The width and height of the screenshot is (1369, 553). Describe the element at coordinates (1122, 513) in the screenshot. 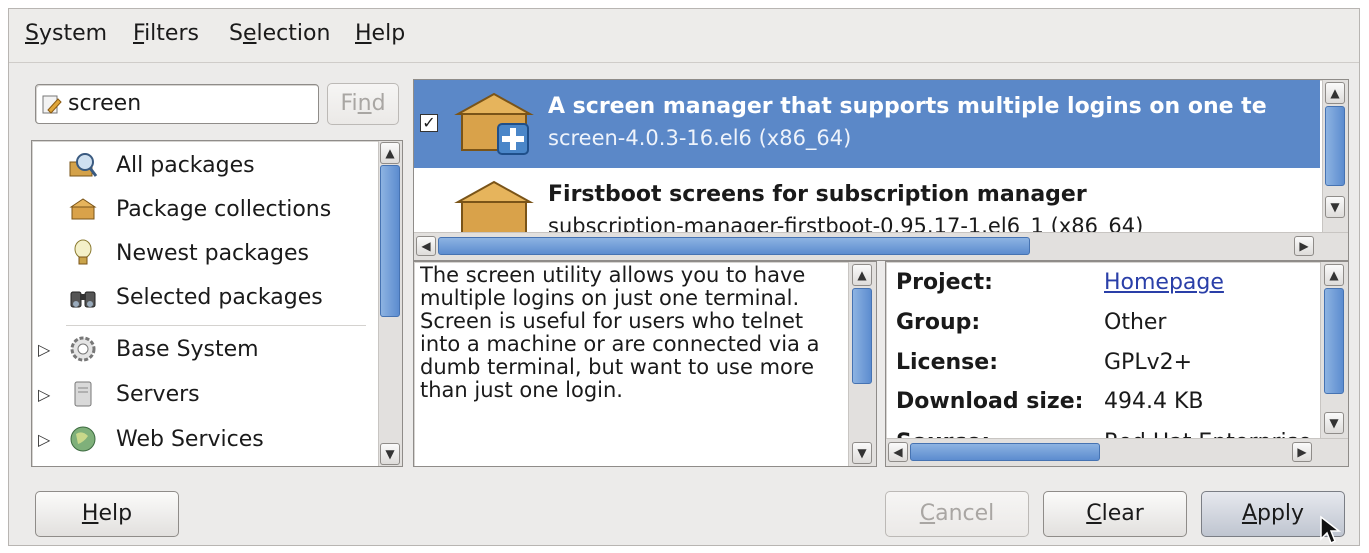

I see `clear-label: lear` at that location.